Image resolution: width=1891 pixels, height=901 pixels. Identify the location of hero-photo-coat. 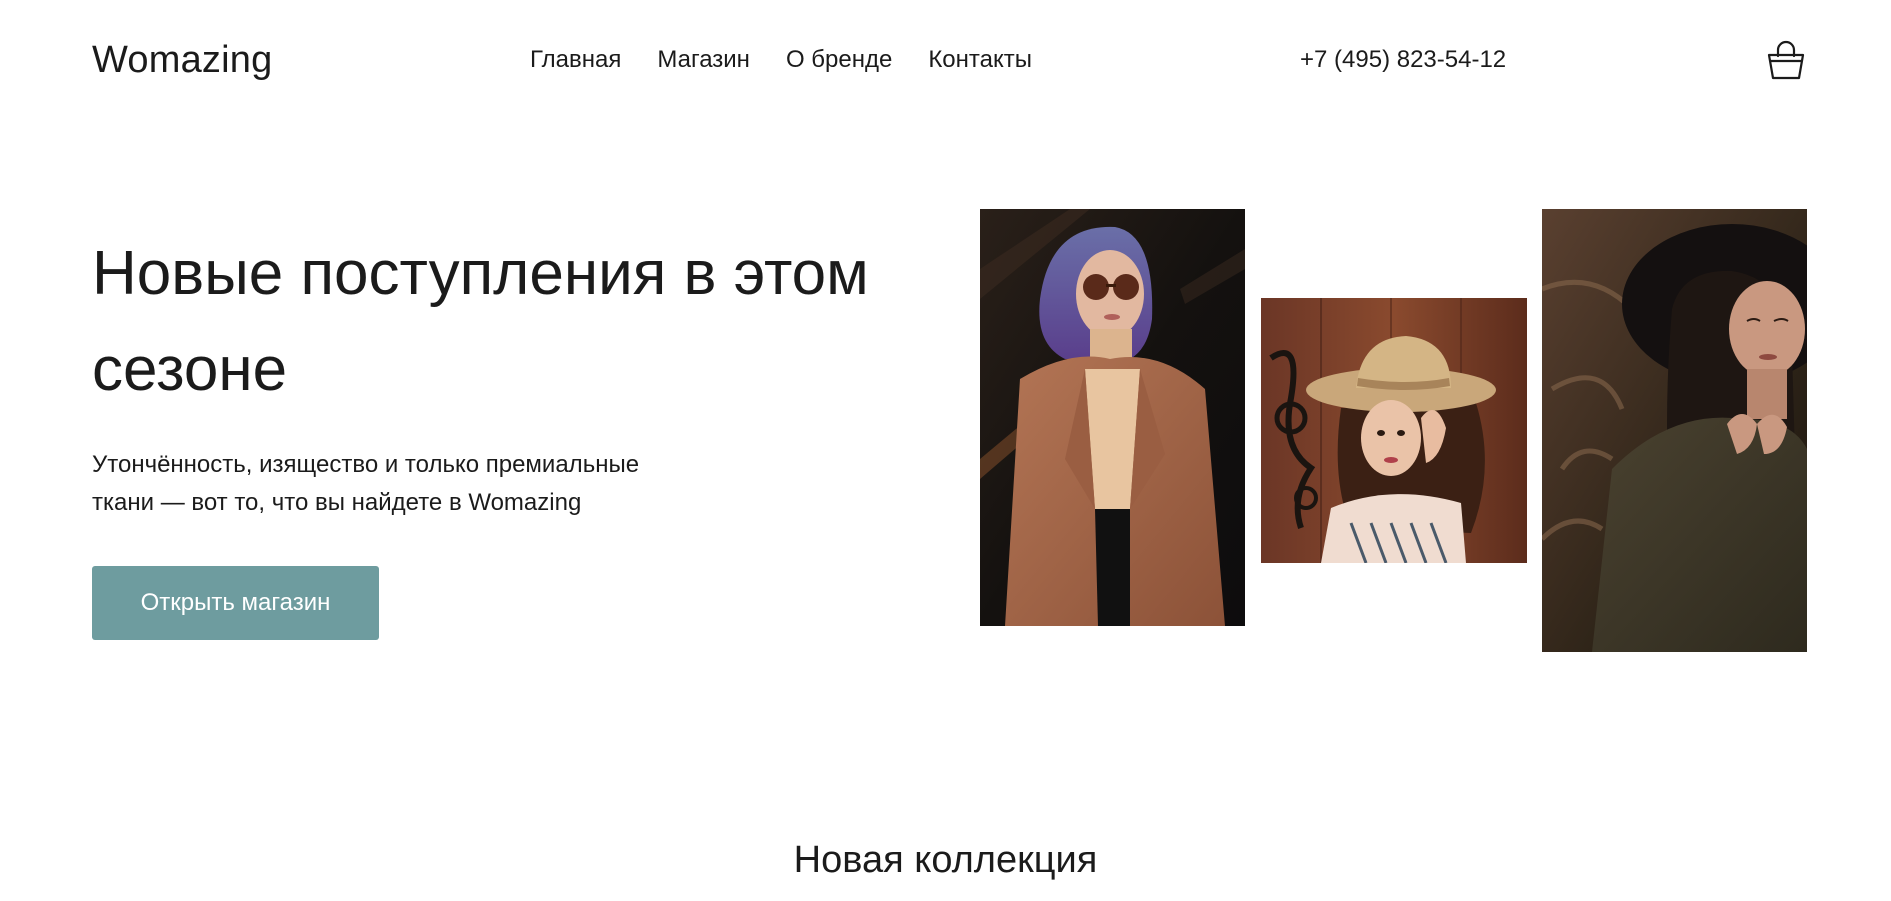
(1112, 417).